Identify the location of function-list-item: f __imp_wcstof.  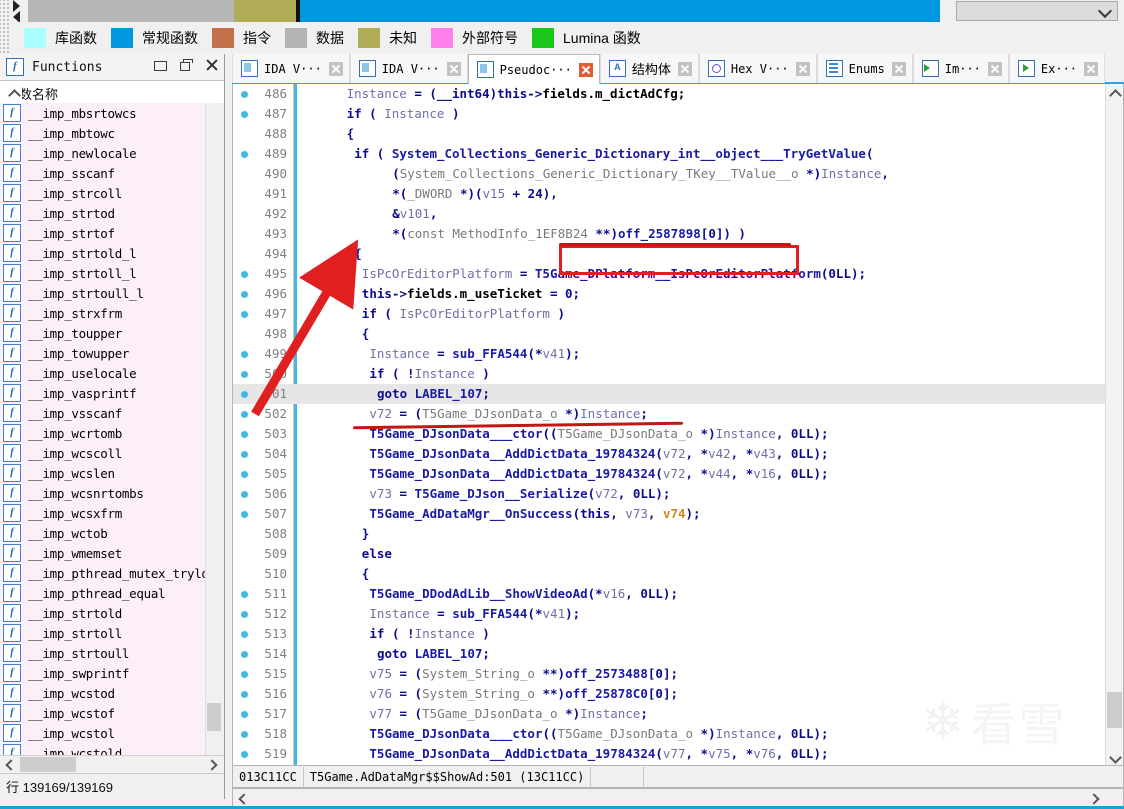
(103, 713).